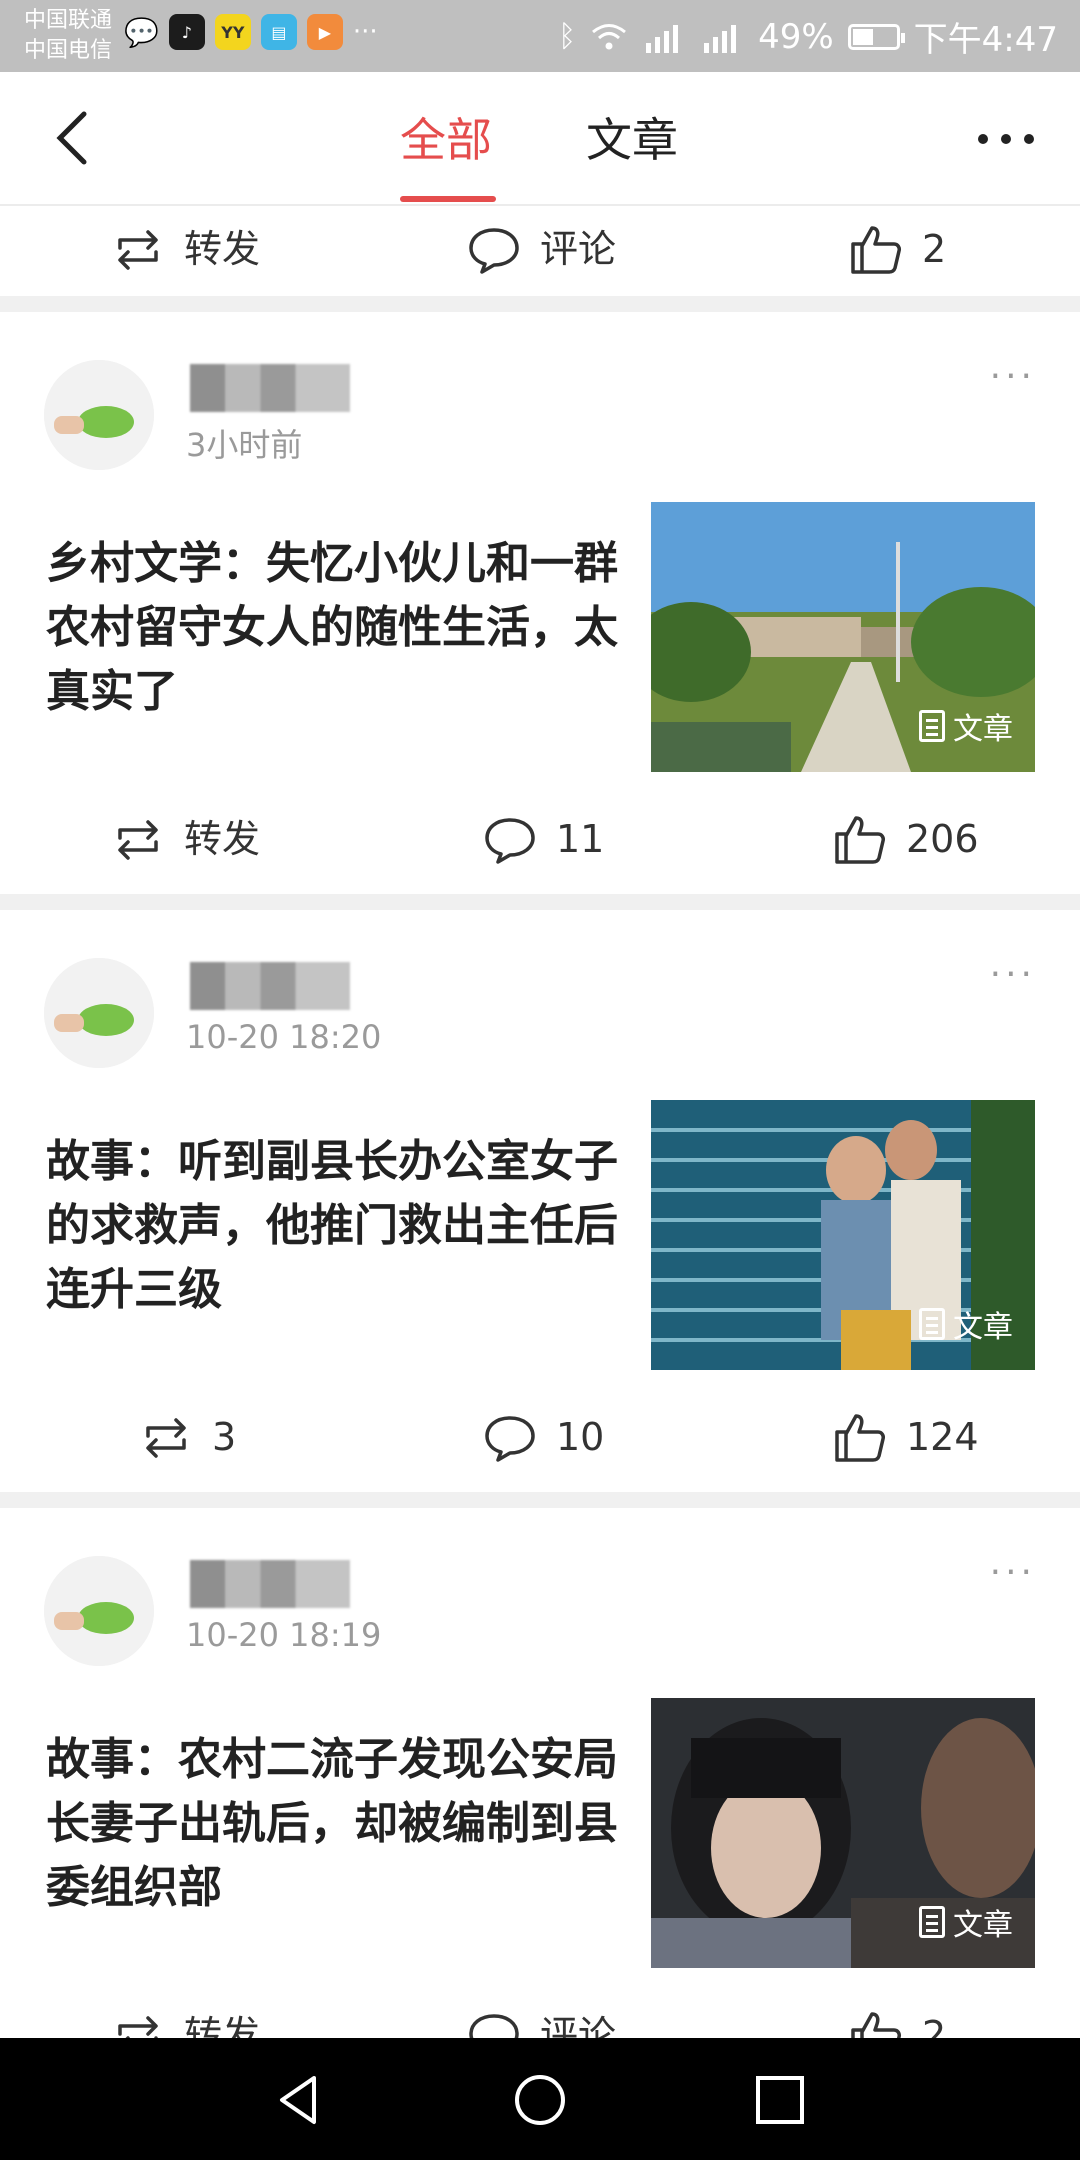 This screenshot has height=2160, width=1080. Describe the element at coordinates (284, 1635) in the screenshot. I see `post-time: 10-20 18:19` at that location.